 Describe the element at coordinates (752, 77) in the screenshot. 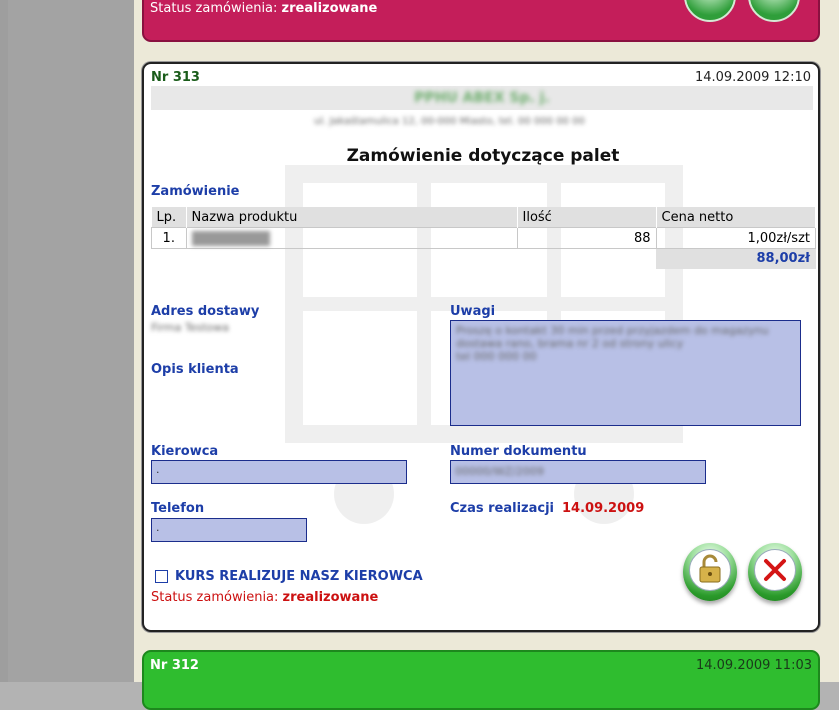

I see `order-datetime: 14.09.2009 12:10` at that location.